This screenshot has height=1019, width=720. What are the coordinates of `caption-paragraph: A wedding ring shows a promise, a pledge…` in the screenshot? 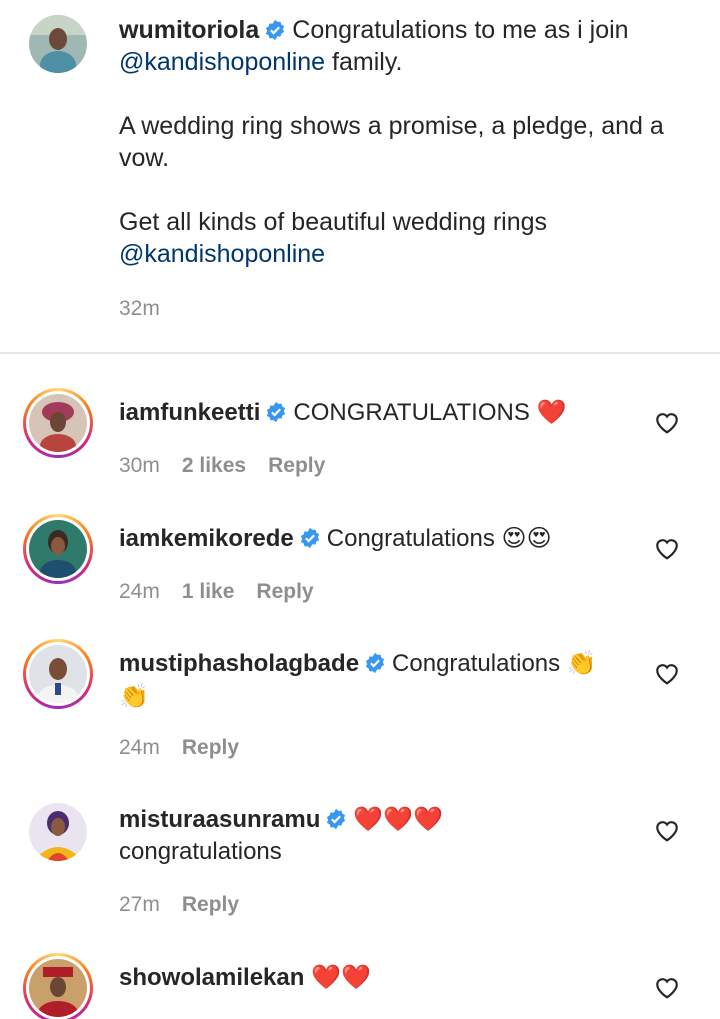 It's located at (391, 142).